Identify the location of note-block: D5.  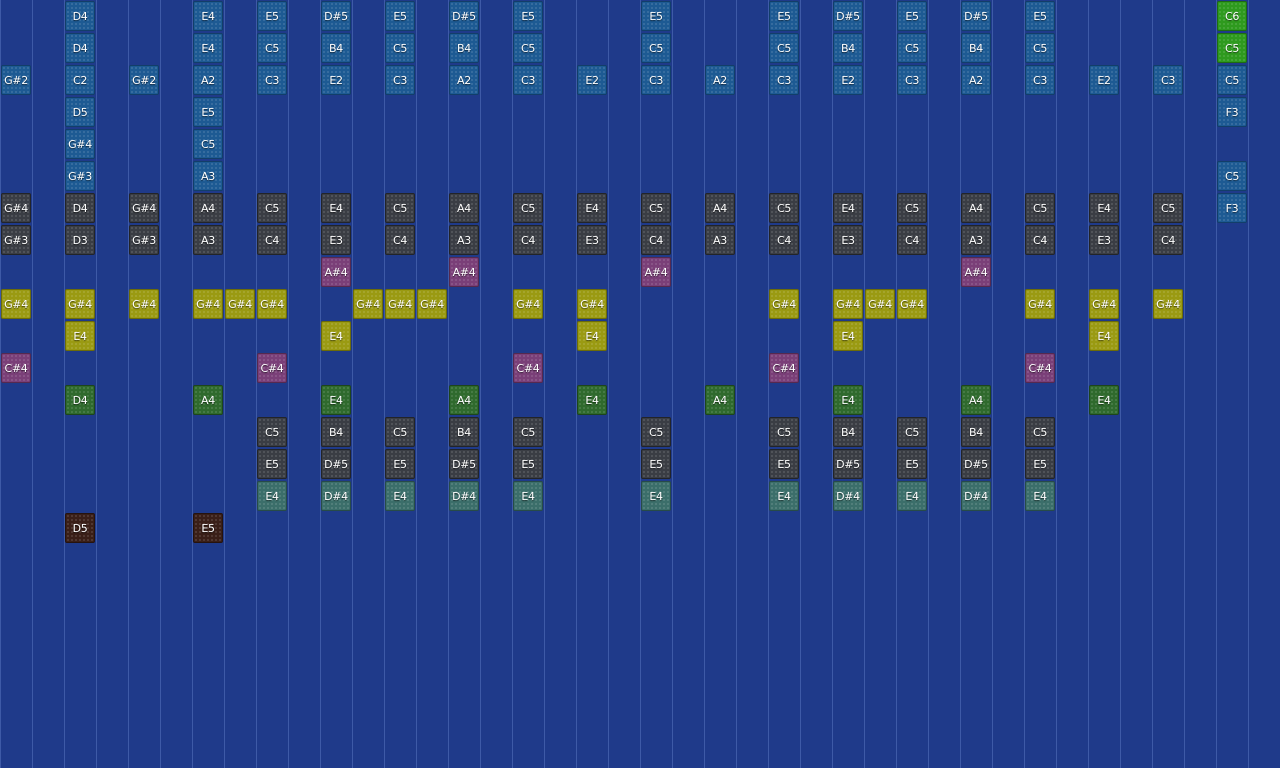
(80, 528).